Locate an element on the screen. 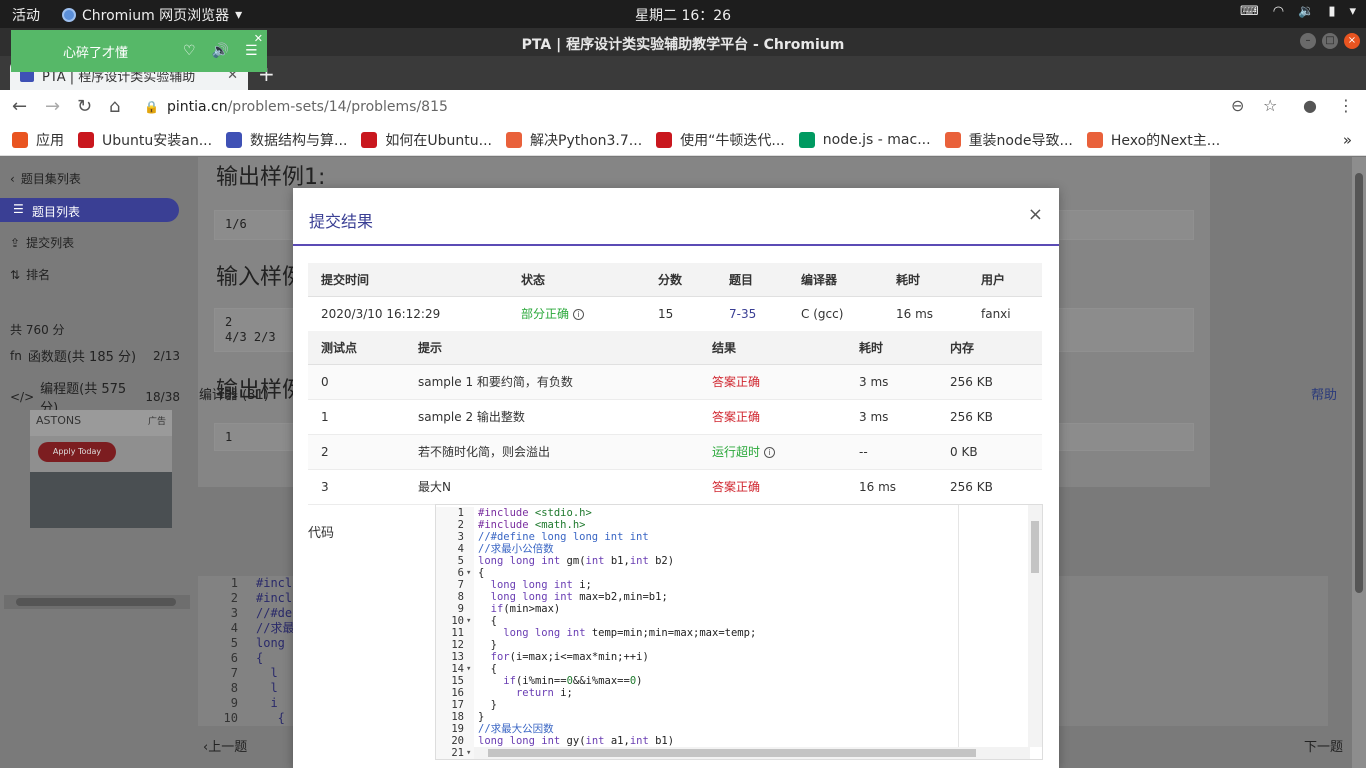 The width and height of the screenshot is (1366, 768). jianshu-icon is located at coordinates (952, 139).